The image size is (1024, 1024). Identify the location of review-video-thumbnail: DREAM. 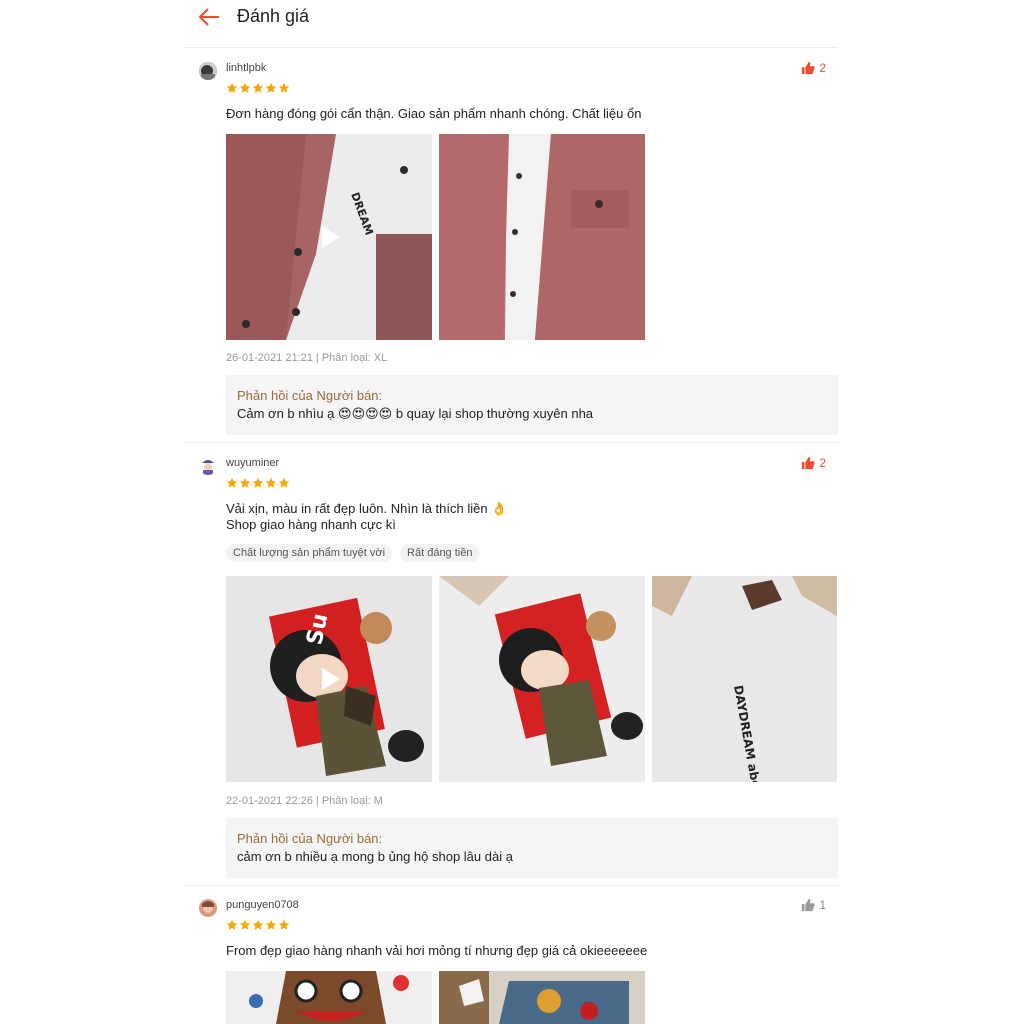
(329, 237).